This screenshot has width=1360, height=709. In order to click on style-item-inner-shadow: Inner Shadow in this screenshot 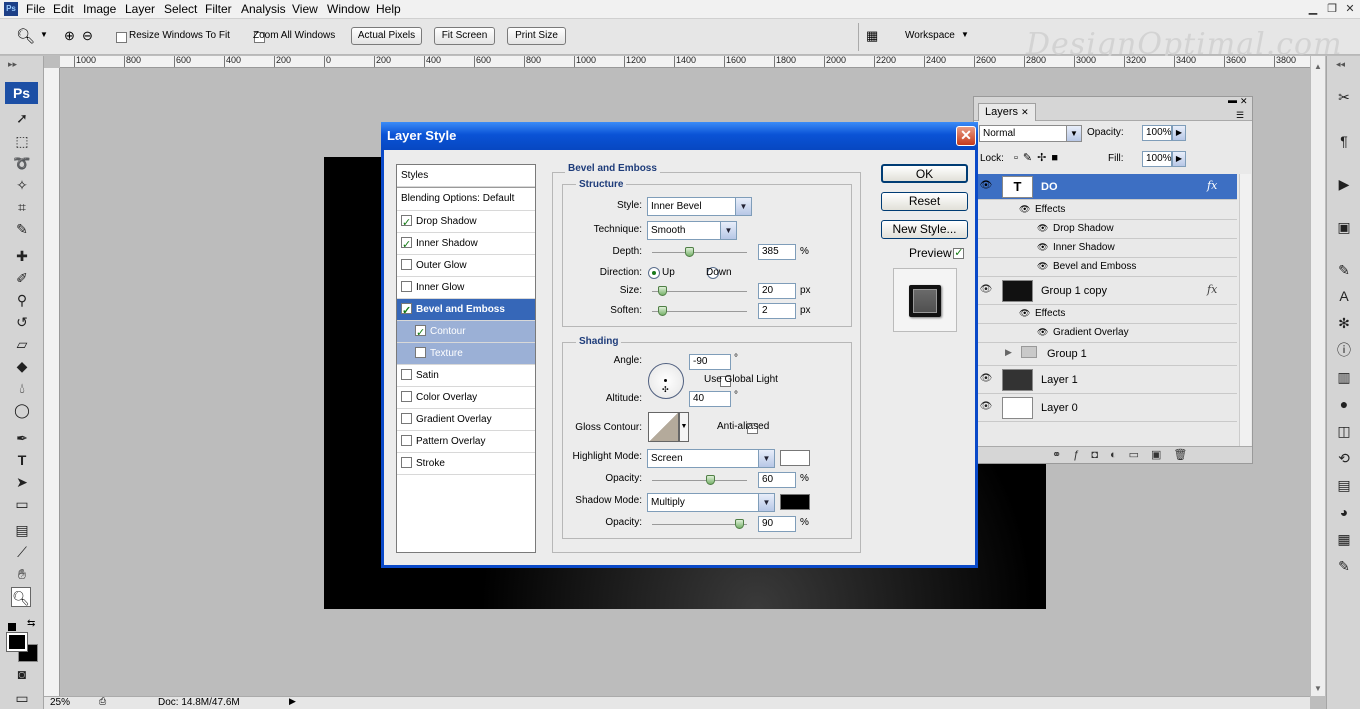, I will do `click(466, 244)`.